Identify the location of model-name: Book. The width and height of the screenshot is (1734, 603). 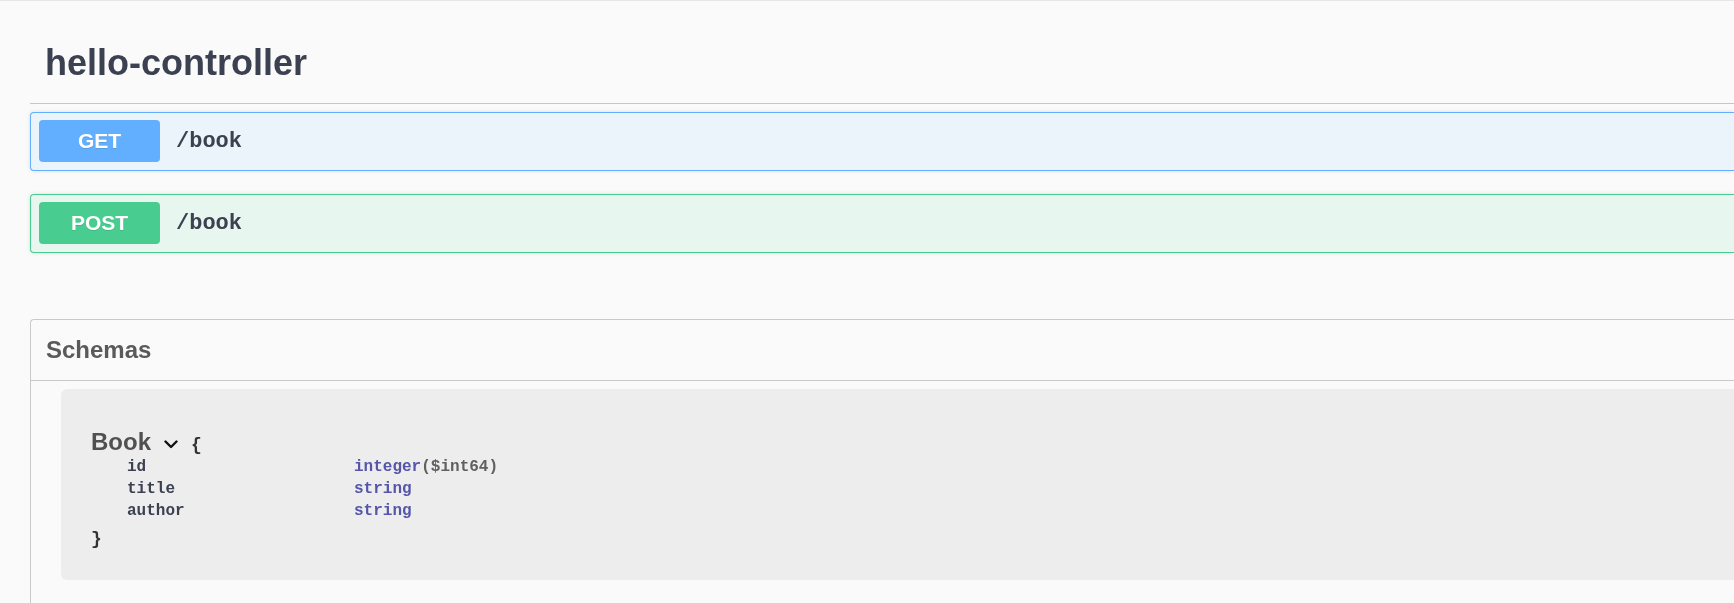
(121, 442).